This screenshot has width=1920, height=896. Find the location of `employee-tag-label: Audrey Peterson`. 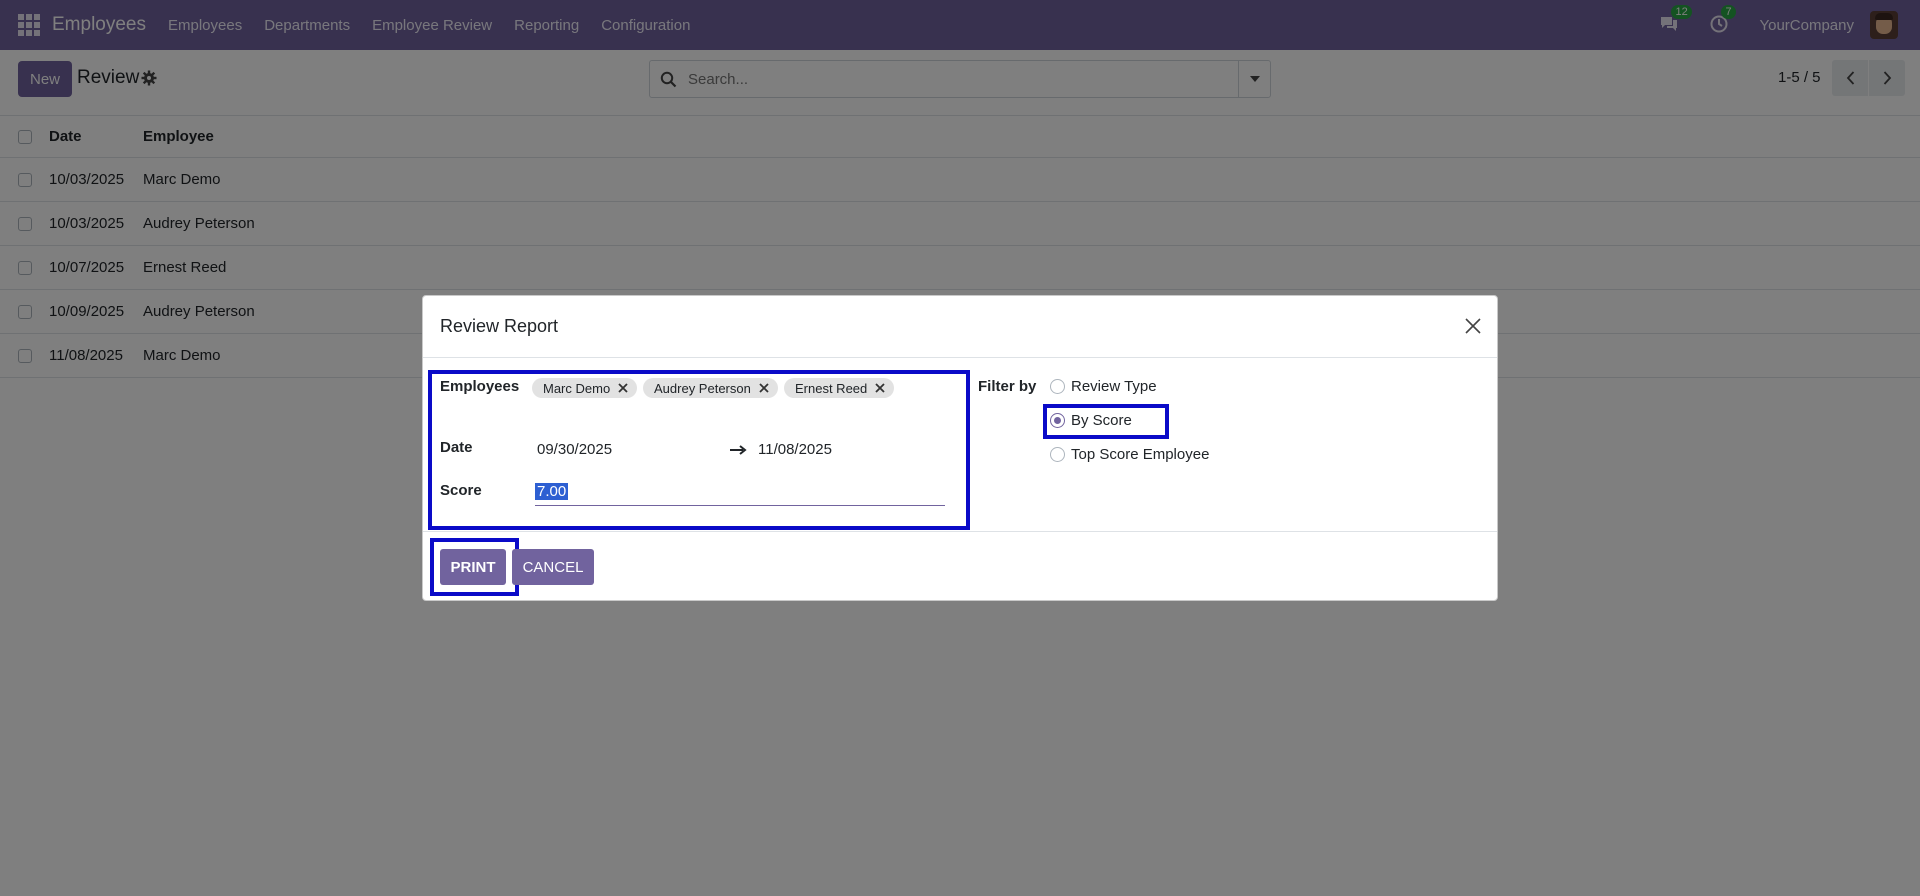

employee-tag-label: Audrey Peterson is located at coordinates (702, 388).